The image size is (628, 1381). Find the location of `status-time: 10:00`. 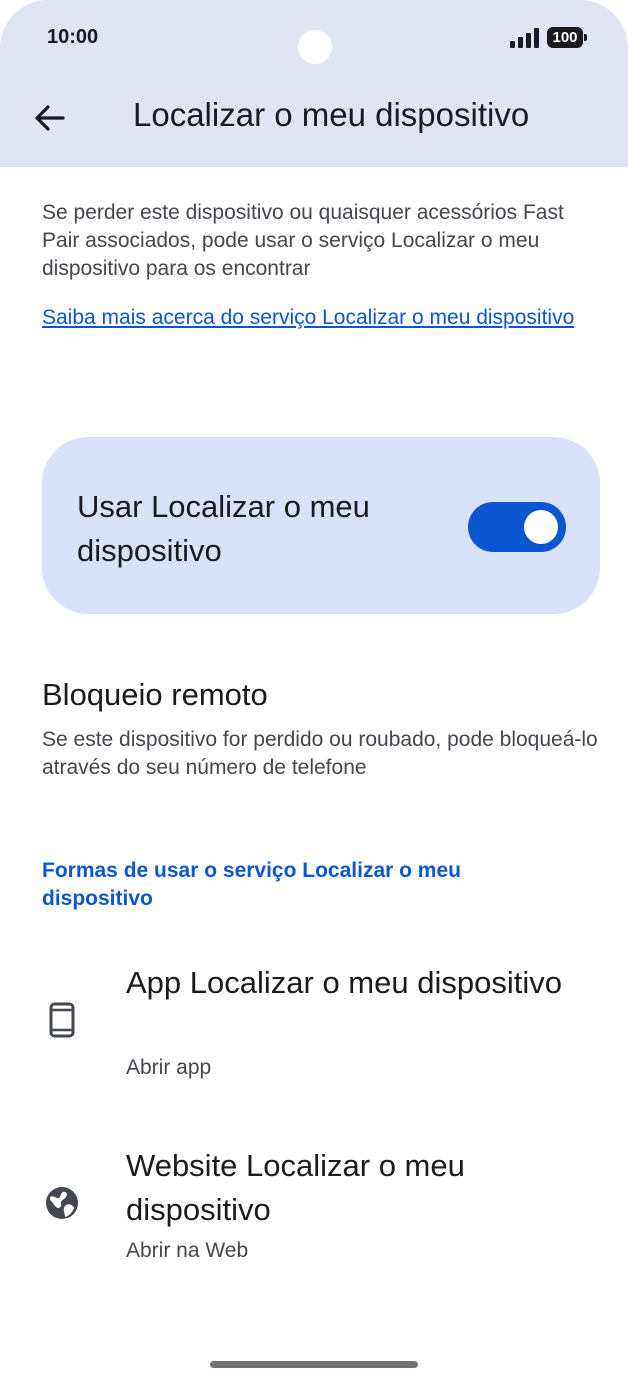

status-time: 10:00 is located at coordinates (73, 37).